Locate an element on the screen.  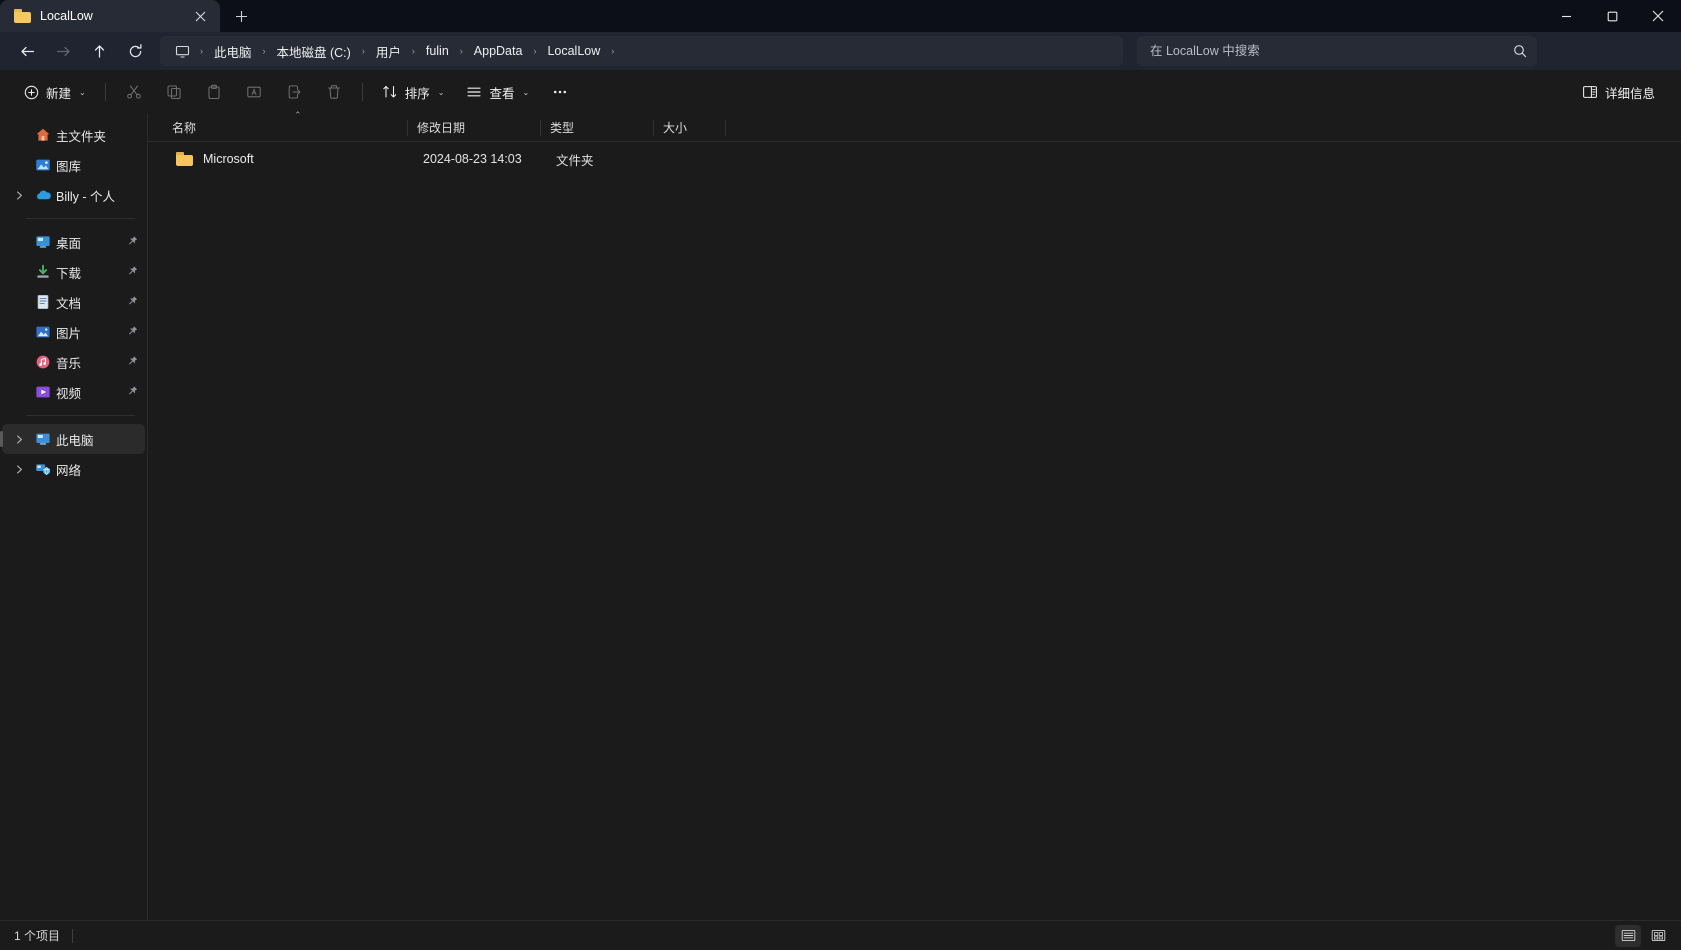
forward-button is located at coordinates (63, 51).